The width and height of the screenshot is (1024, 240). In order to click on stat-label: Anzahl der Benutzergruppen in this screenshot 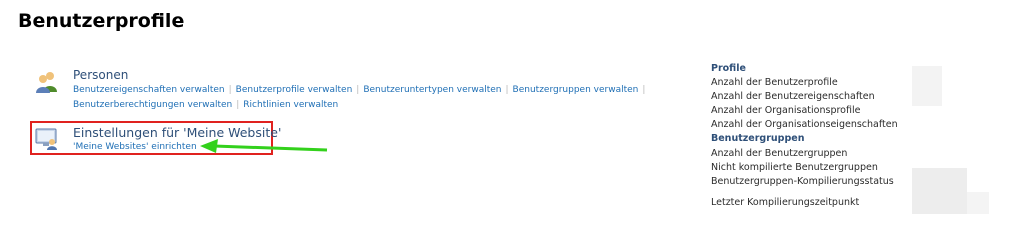, I will do `click(779, 153)`.